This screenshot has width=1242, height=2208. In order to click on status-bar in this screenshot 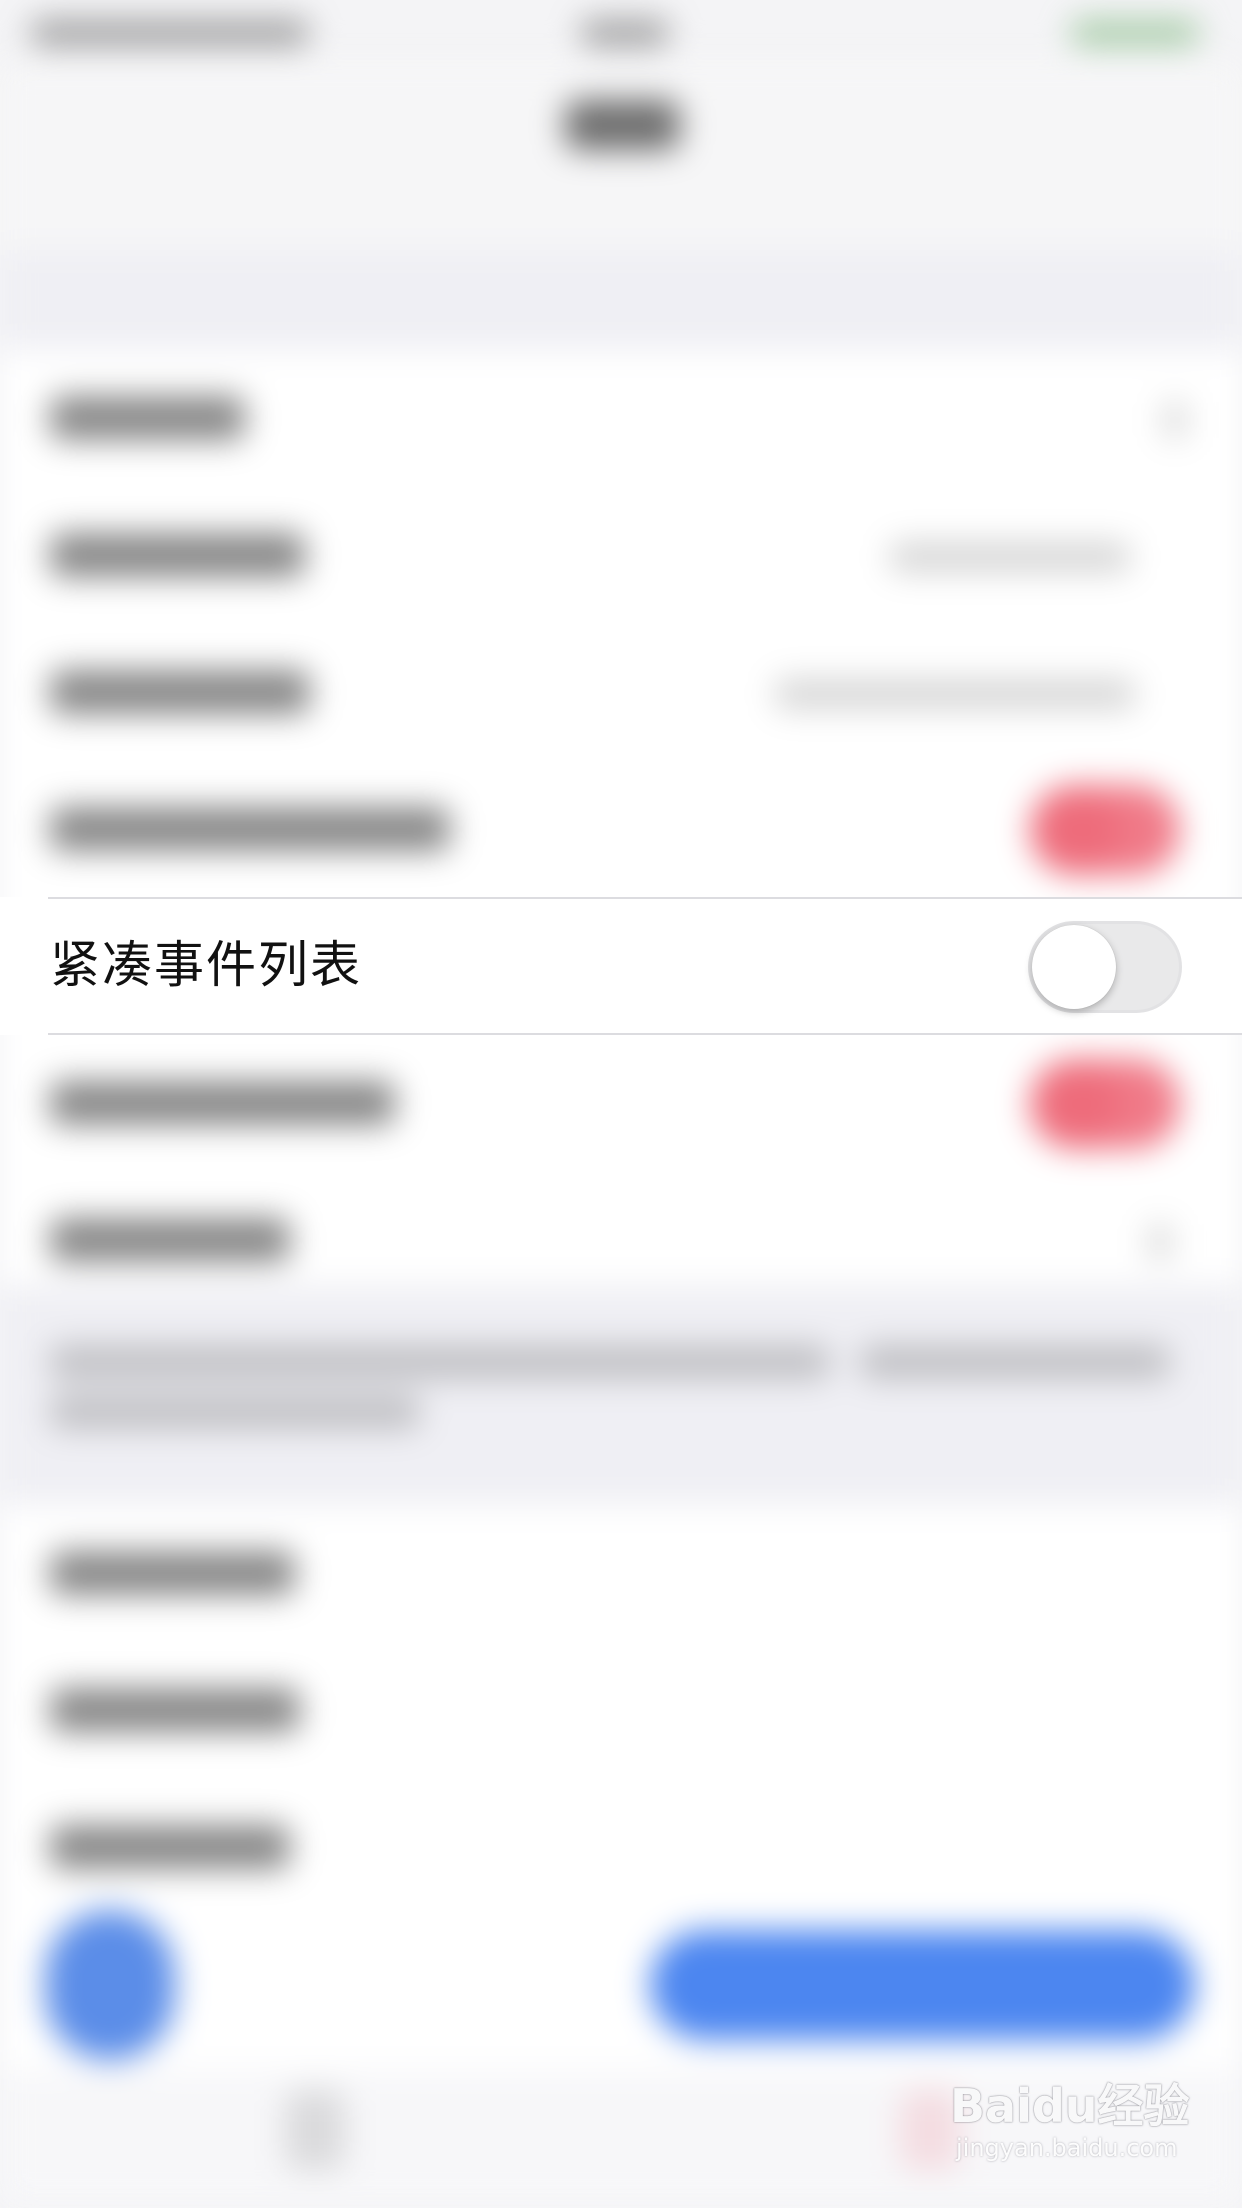, I will do `click(621, 30)`.